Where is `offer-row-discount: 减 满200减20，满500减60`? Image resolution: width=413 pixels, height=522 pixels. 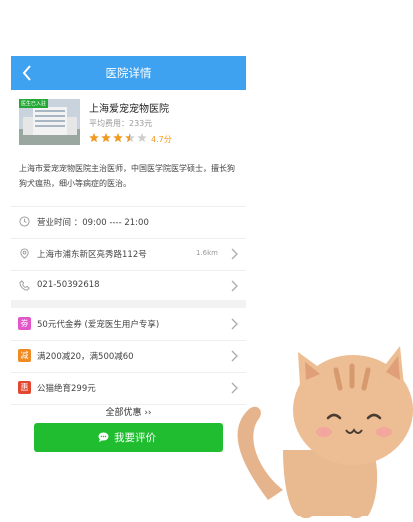
offer-row-discount: 减 满200减20，满500减60 is located at coordinates (128, 356).